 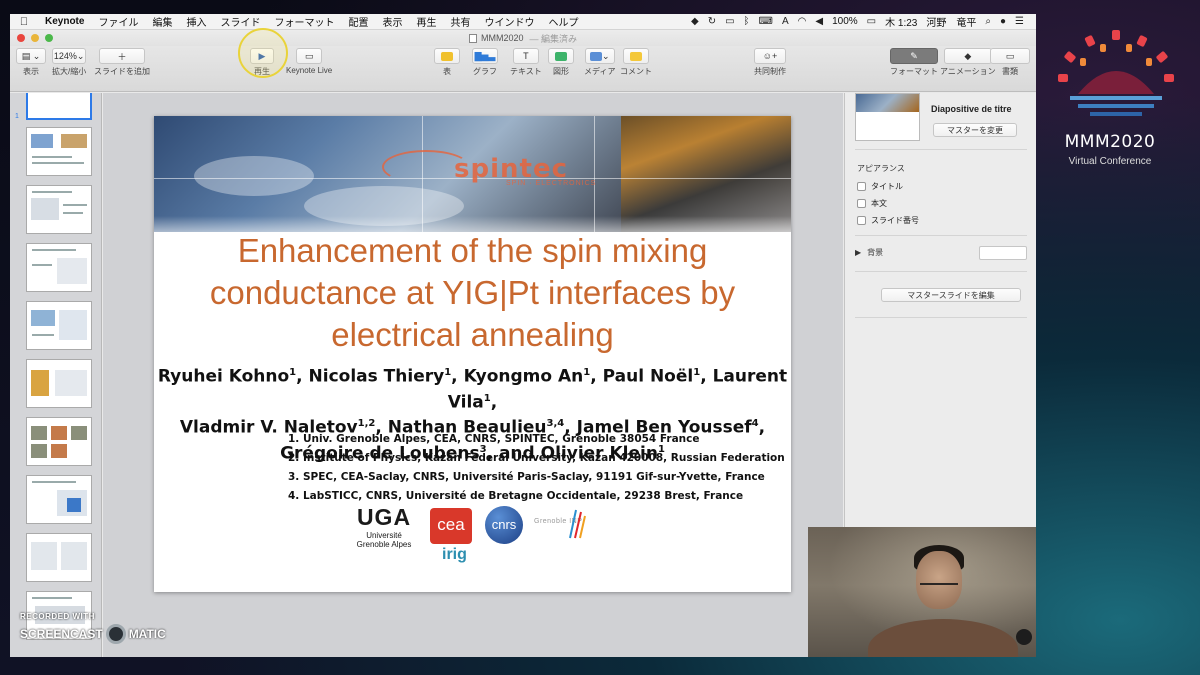 What do you see at coordinates (563, 21) in the screenshot?
I see `menu-help: ヘルプ` at bounding box center [563, 21].